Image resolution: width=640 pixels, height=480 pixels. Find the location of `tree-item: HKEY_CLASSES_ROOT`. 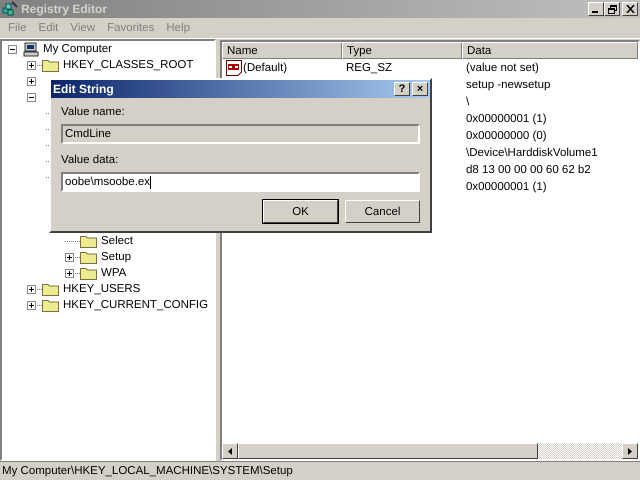

tree-item: HKEY_CLASSES_ROOT is located at coordinates (128, 65).